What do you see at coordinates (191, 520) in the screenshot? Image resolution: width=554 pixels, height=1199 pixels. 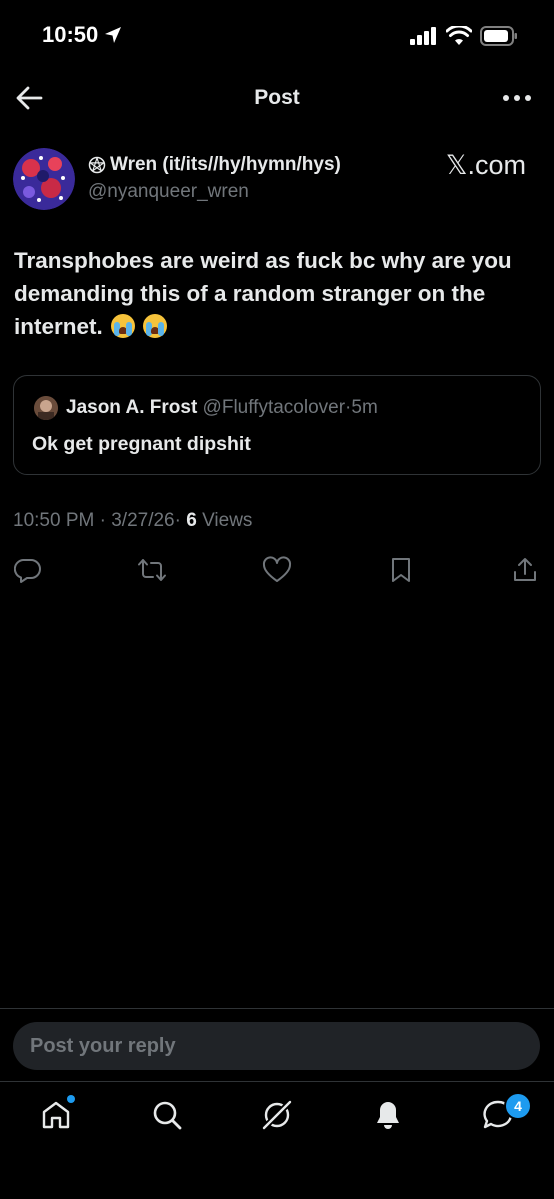 I see `views-count: 6` at bounding box center [191, 520].